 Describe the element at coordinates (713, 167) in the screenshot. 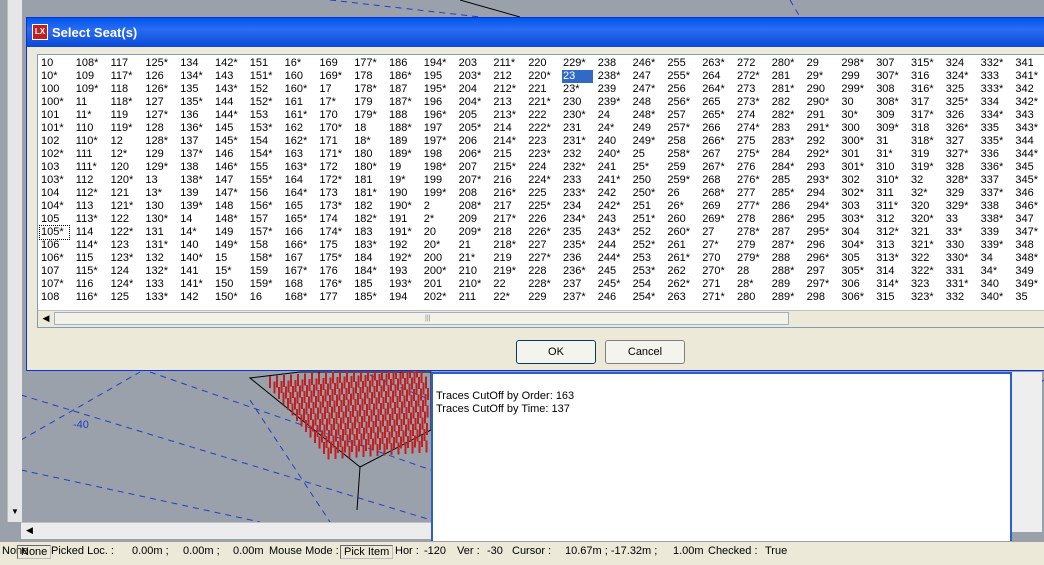

I see `seat-item: 267*` at that location.